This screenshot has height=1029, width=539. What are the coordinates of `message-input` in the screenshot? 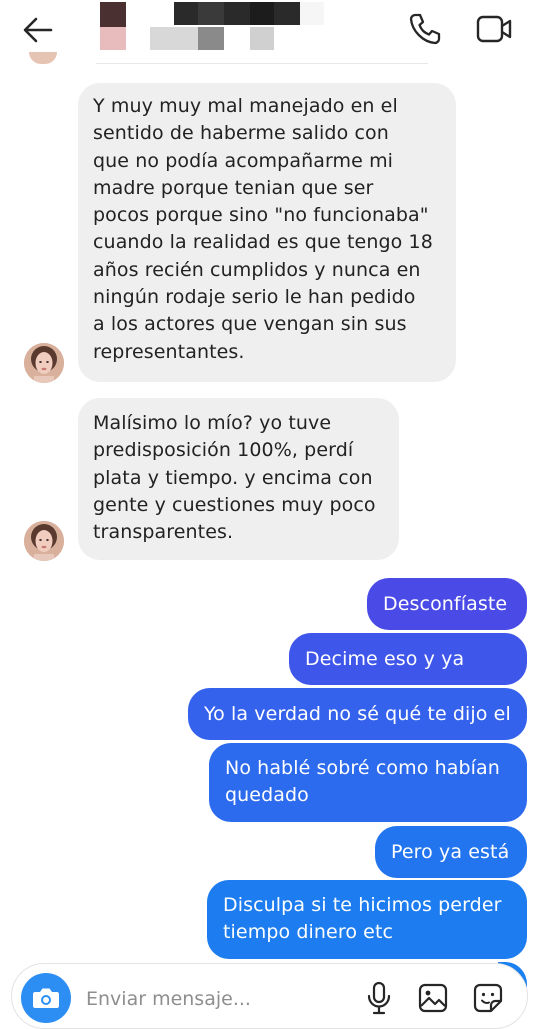 It's located at (221, 999).